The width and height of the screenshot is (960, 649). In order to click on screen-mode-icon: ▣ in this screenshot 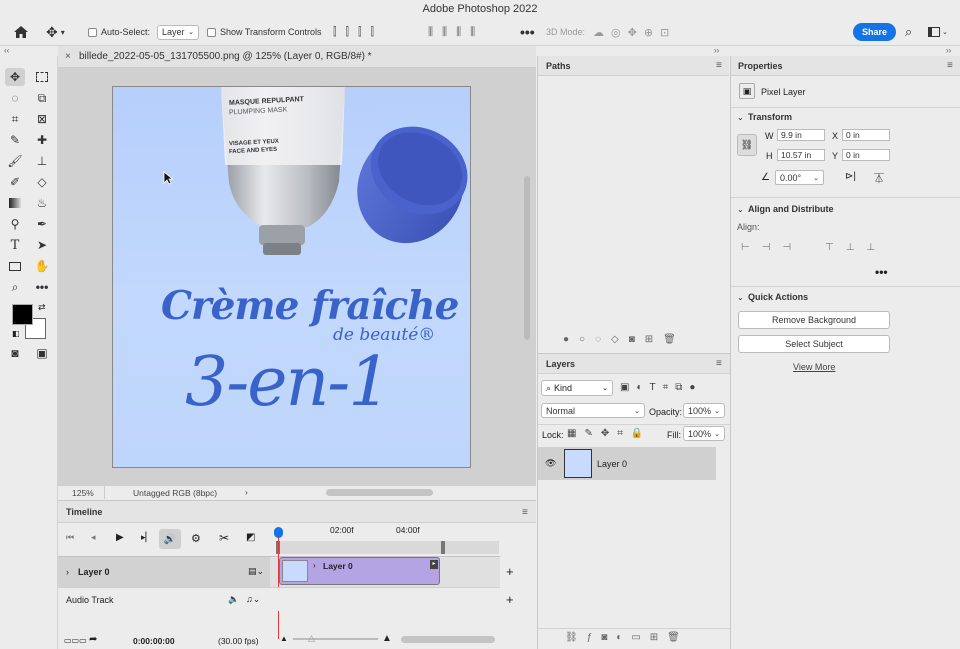, I will do `click(42, 353)`.